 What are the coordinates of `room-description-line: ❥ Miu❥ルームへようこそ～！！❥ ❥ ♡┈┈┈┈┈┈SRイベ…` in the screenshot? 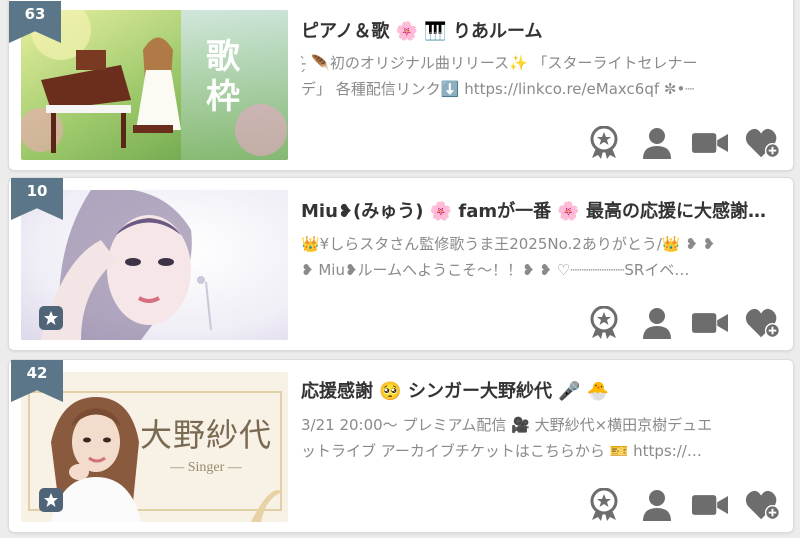 It's located at (495, 270).